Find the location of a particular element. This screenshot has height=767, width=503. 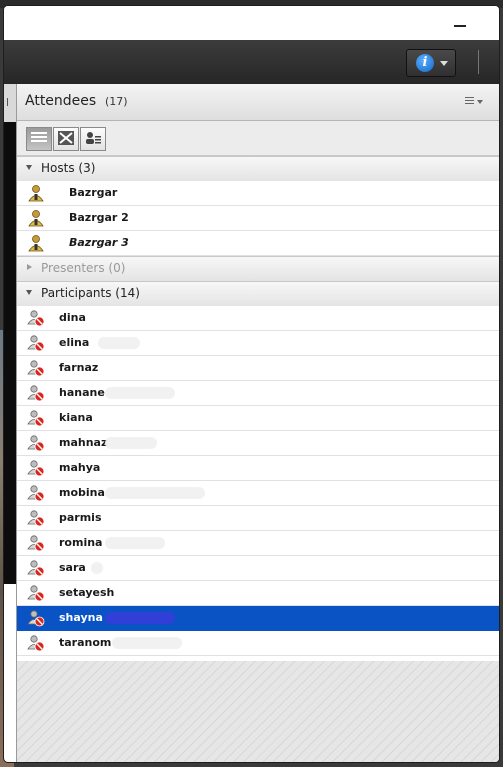

empty-list-area is located at coordinates (258, 711).